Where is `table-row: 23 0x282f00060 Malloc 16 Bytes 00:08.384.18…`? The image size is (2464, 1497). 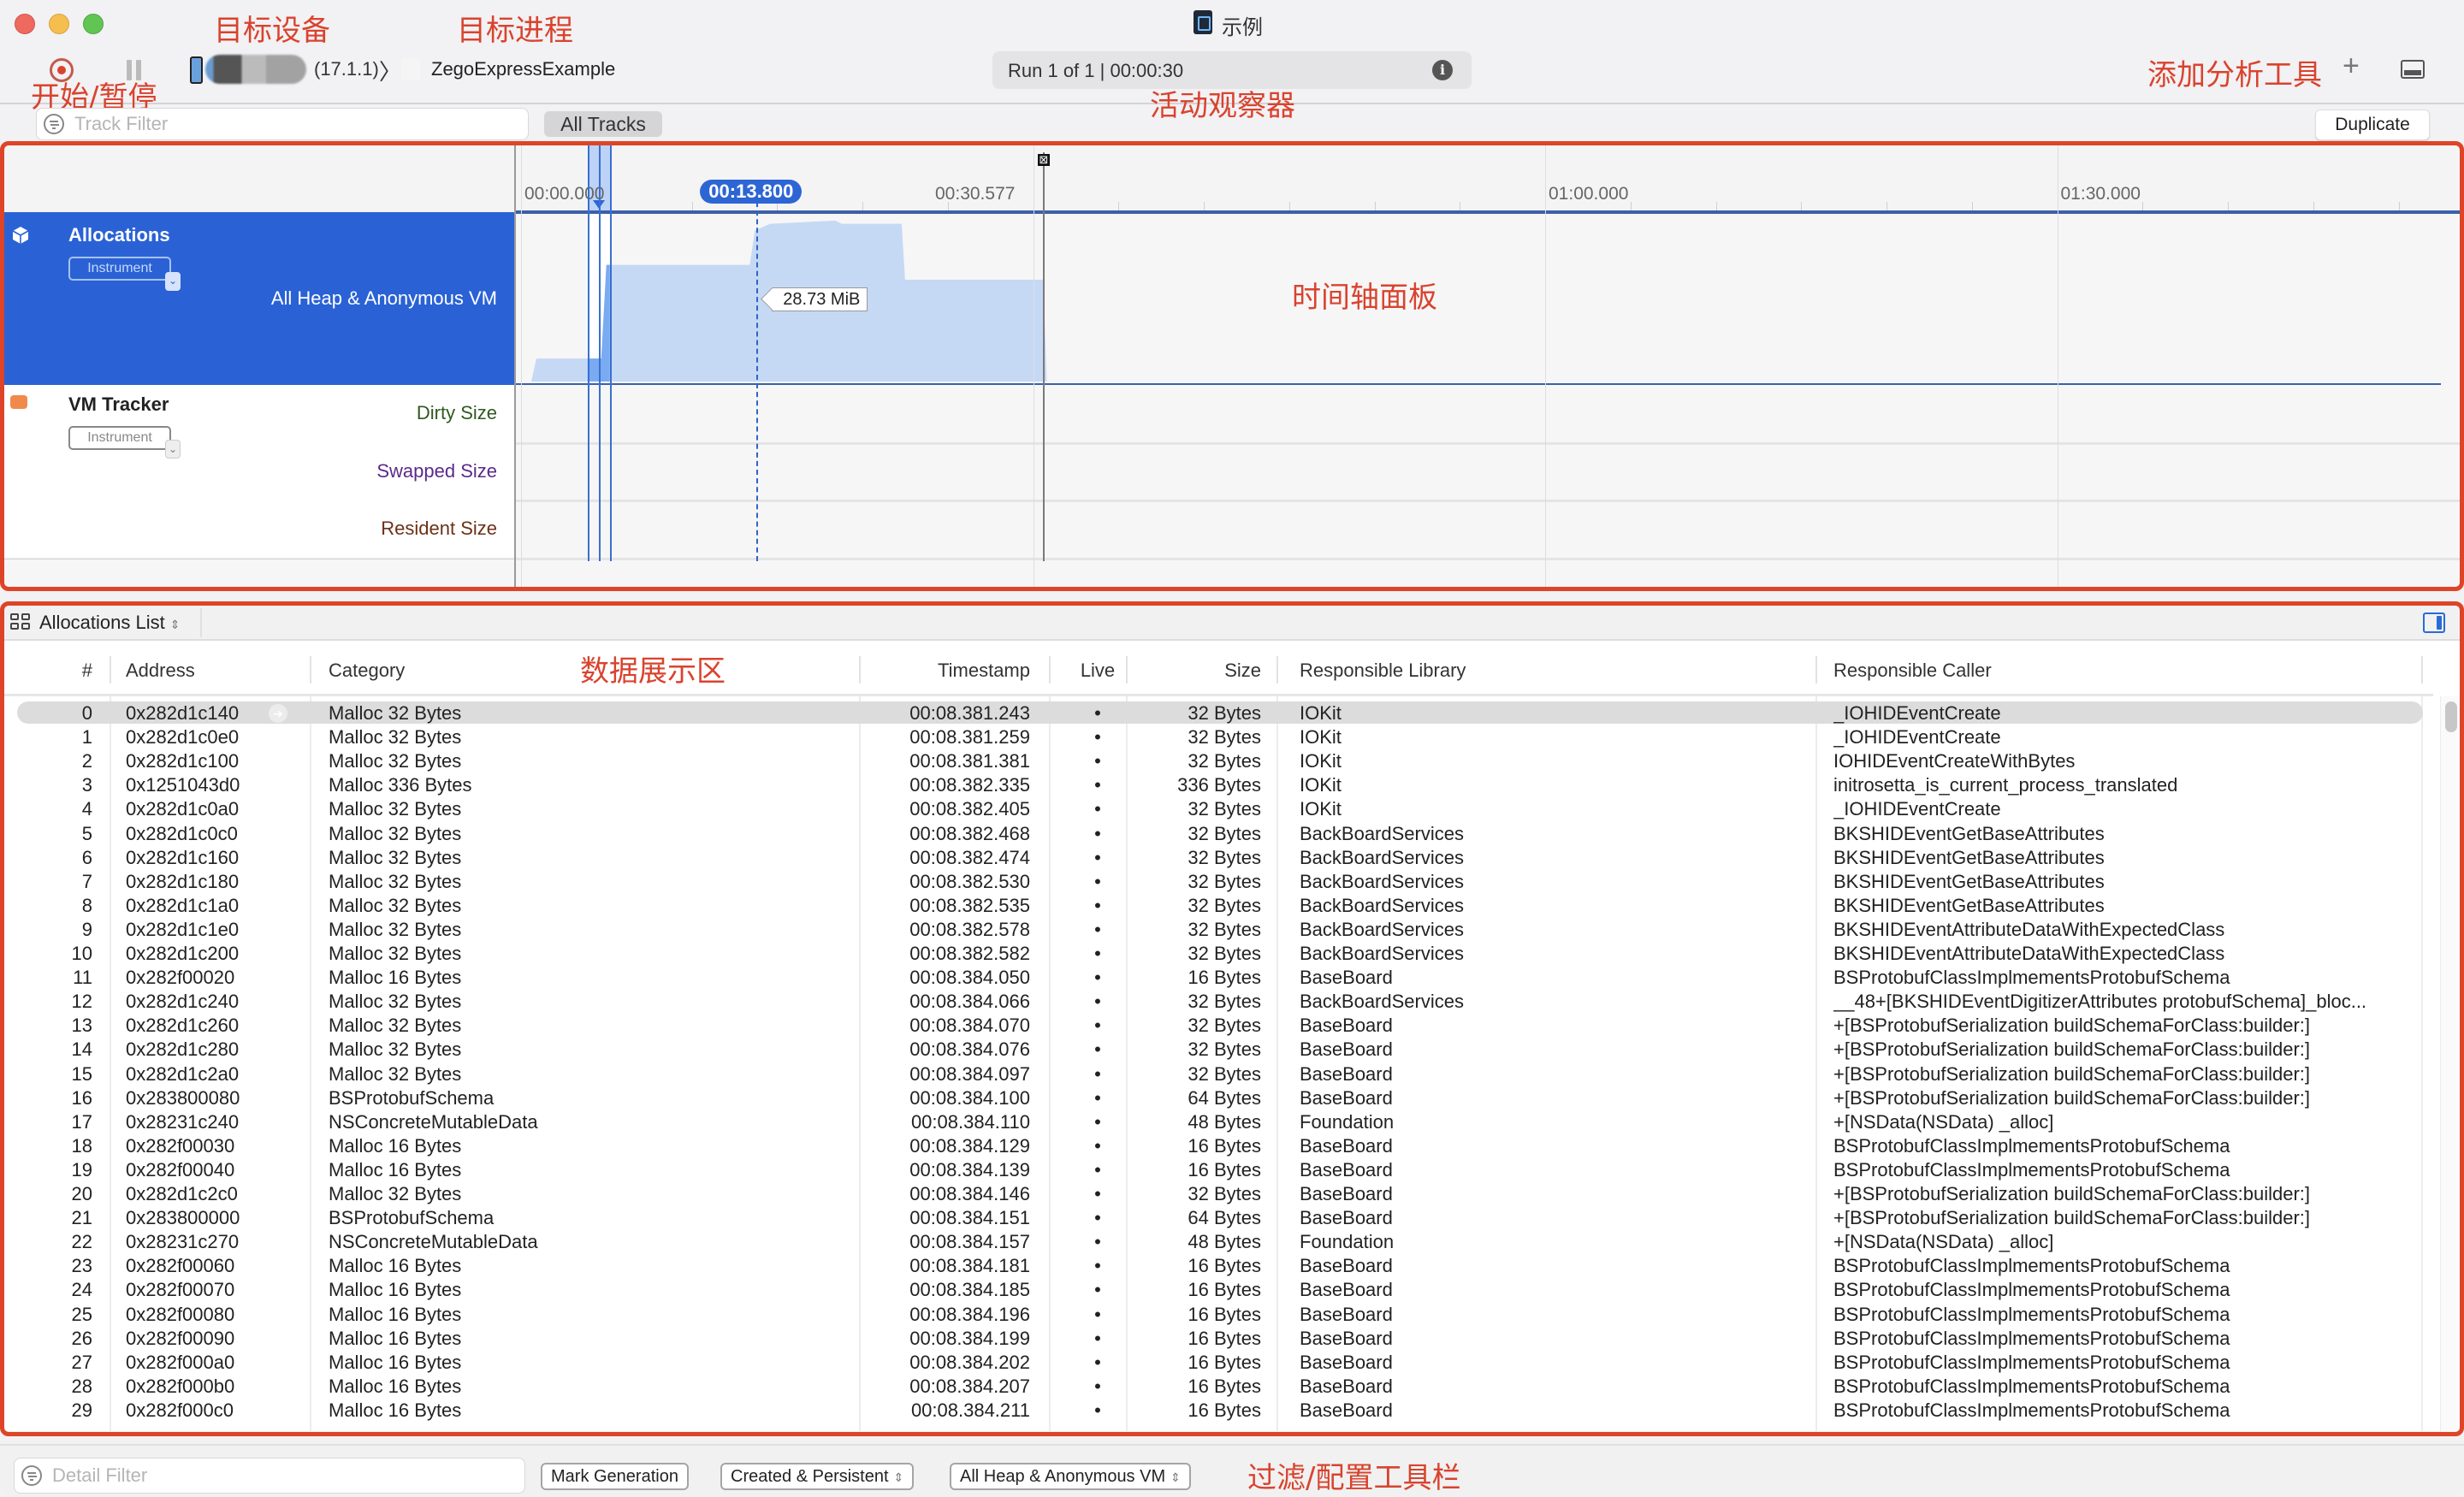
table-row: 23 0x282f00060 Malloc 16 Bytes 00:08.384.18… is located at coordinates (1218, 1266).